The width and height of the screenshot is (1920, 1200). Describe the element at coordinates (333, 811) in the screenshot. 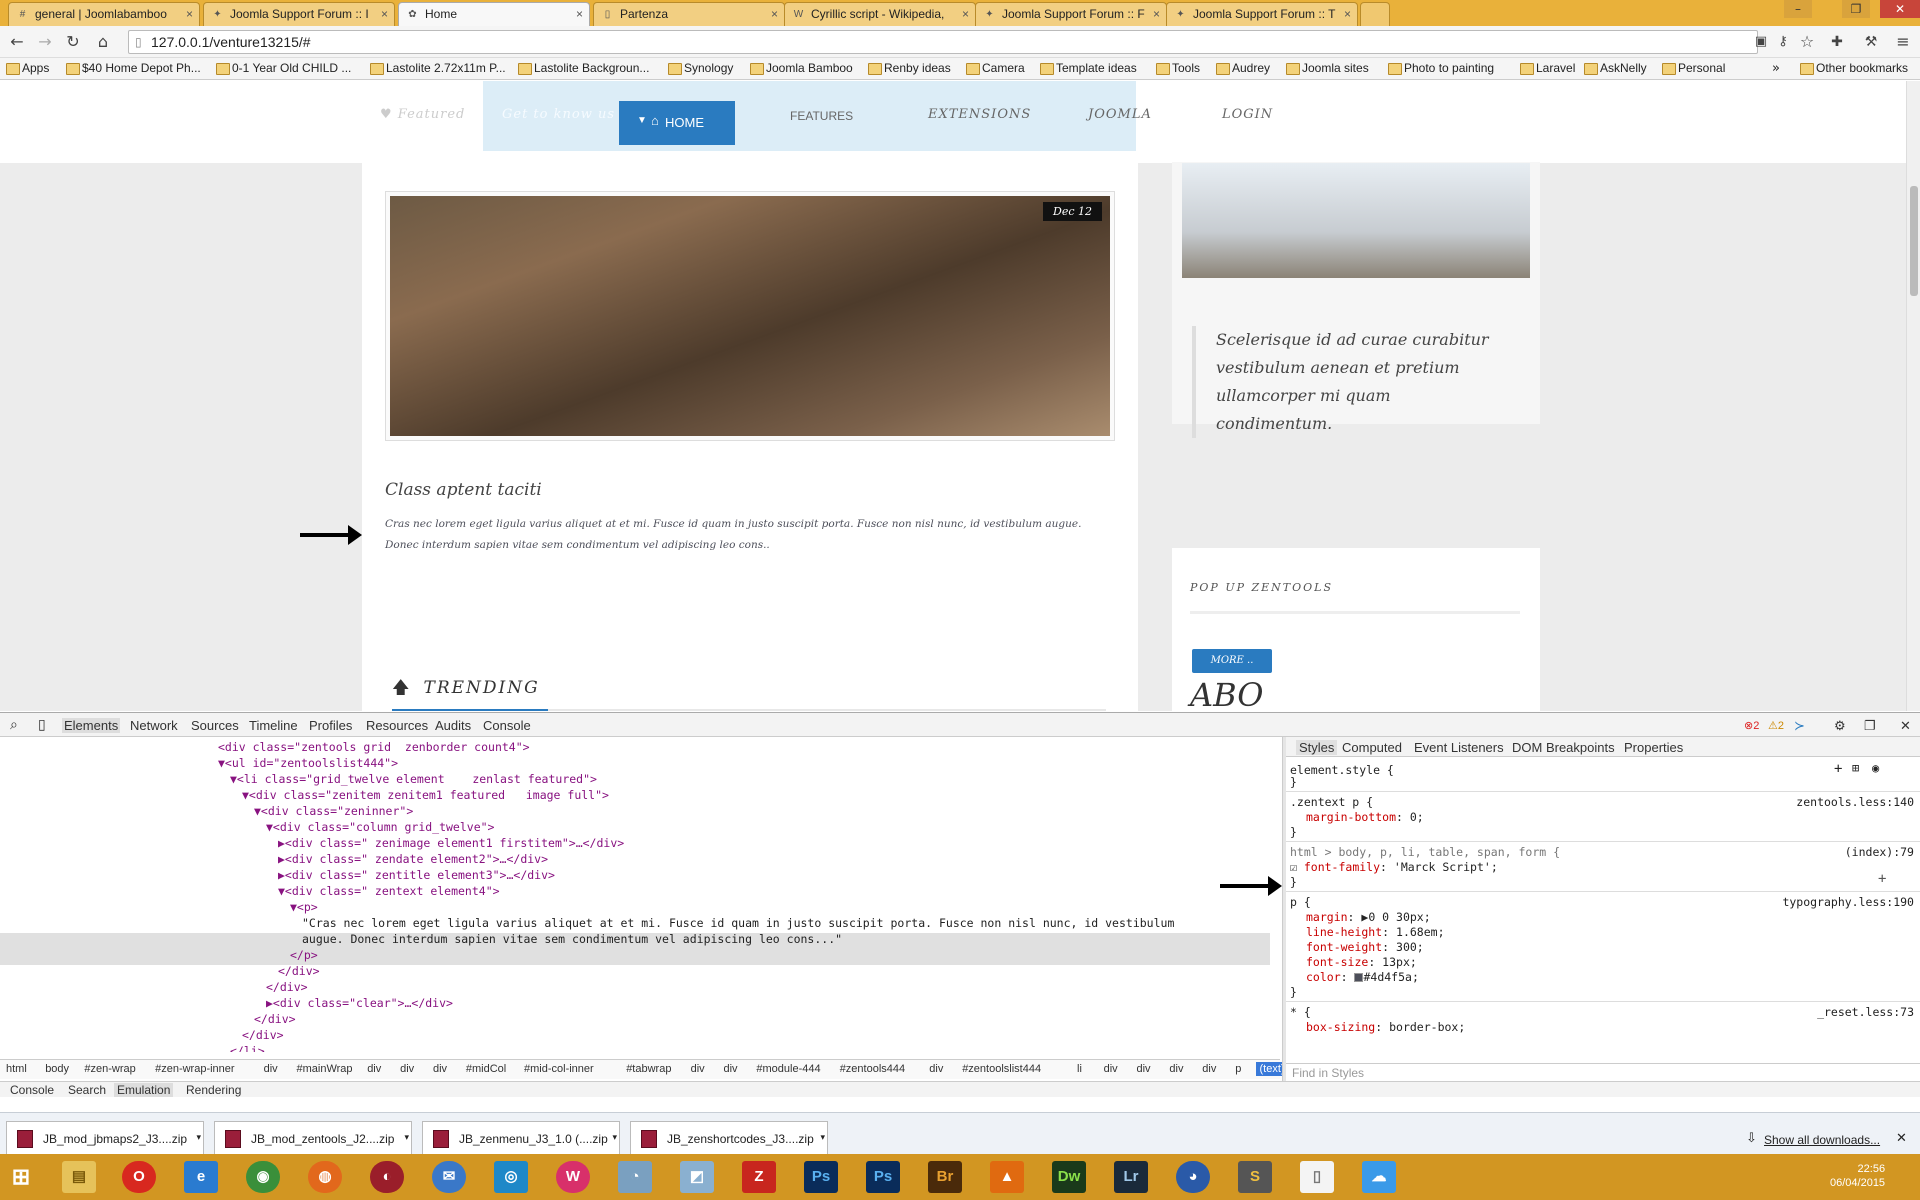

I see `dom-node-line: ▼<div class="zeninner">` at that location.